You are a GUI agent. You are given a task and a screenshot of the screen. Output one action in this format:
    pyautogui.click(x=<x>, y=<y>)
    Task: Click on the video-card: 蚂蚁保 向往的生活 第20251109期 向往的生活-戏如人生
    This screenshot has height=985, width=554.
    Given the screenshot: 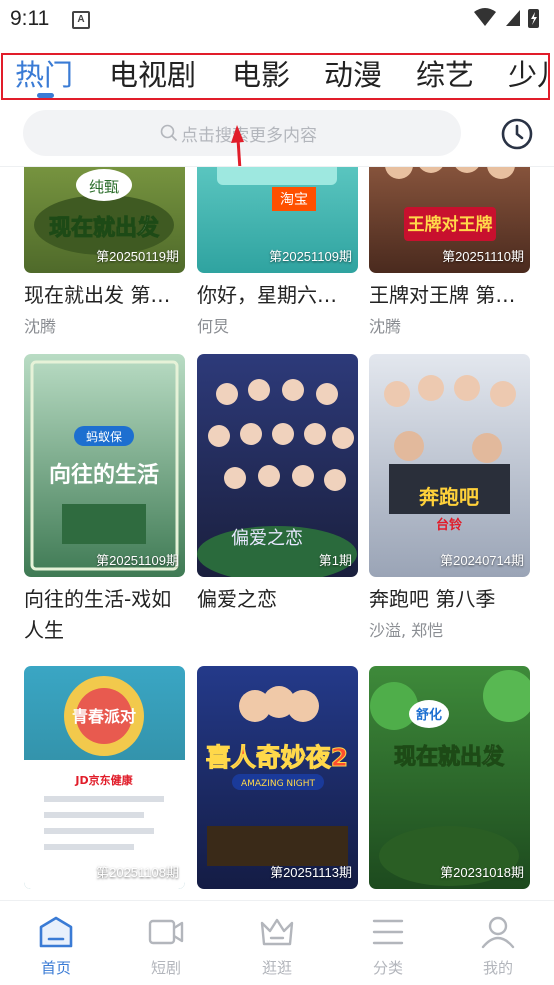 What is the action you would take?
    pyautogui.click(x=104, y=501)
    